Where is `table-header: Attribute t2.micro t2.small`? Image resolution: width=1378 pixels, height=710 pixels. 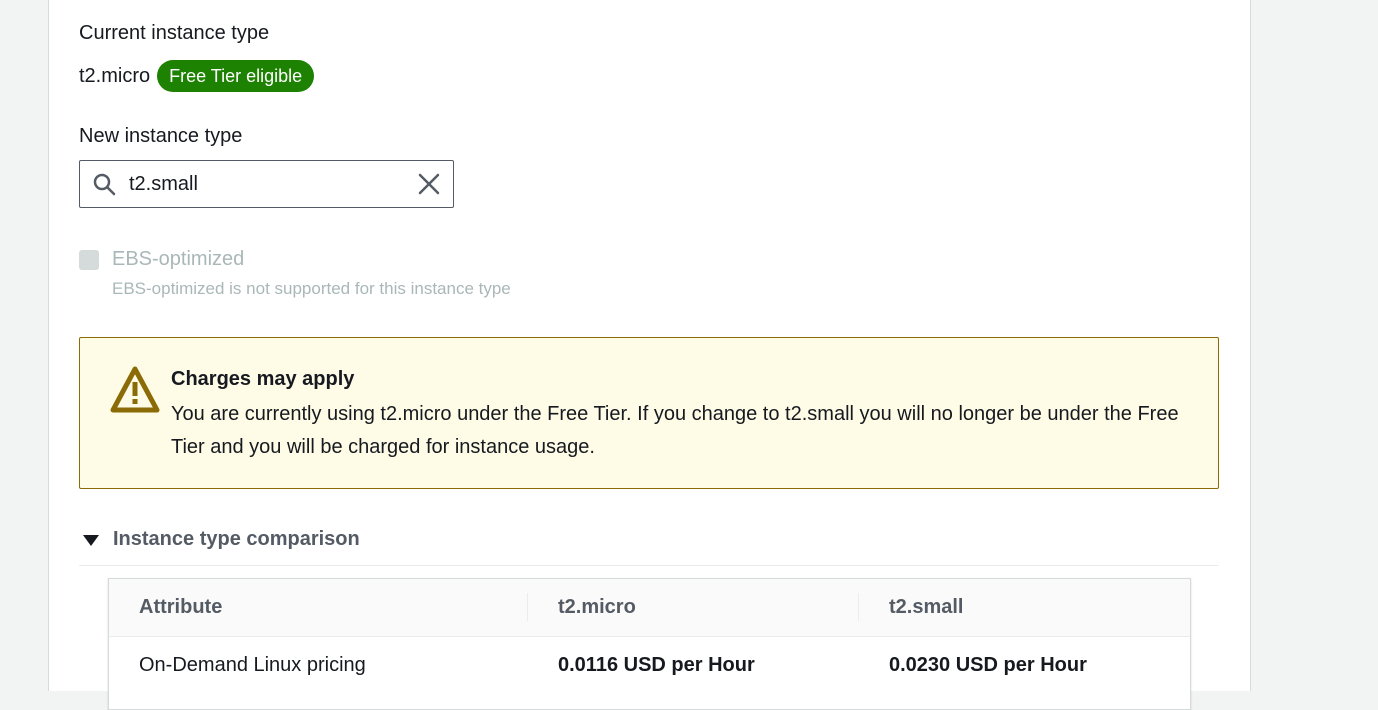 table-header: Attribute t2.micro t2.small is located at coordinates (649, 608).